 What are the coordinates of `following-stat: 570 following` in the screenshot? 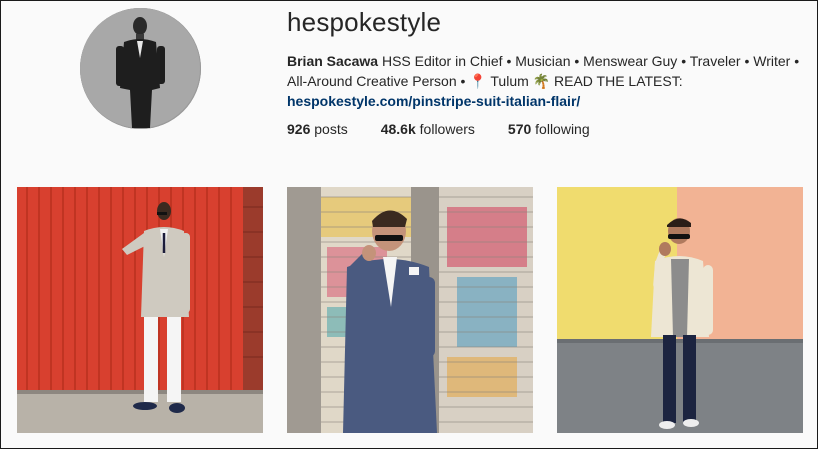 It's located at (549, 129).